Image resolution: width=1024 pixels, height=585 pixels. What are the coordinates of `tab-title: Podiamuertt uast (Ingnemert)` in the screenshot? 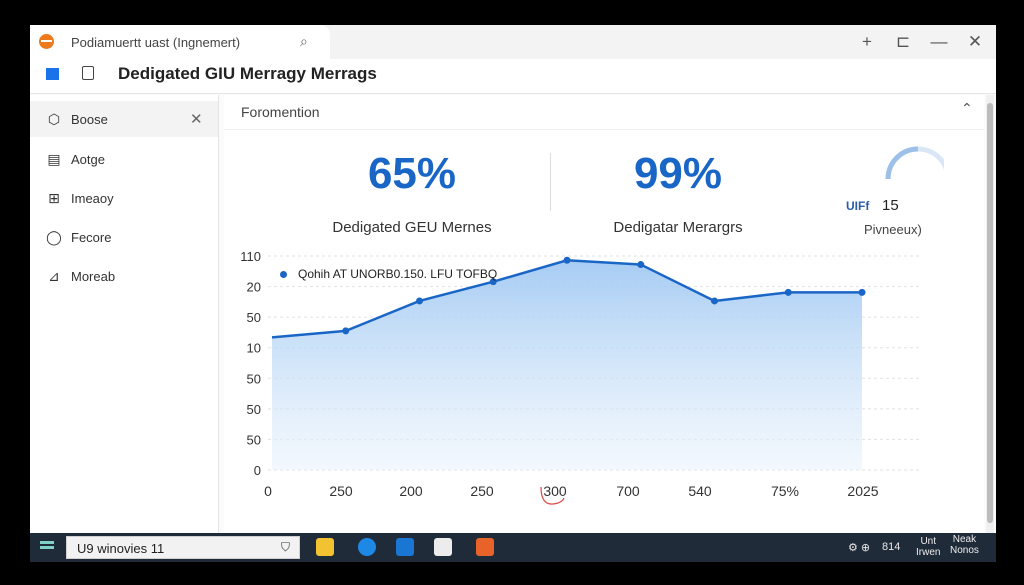 It's located at (156, 42).